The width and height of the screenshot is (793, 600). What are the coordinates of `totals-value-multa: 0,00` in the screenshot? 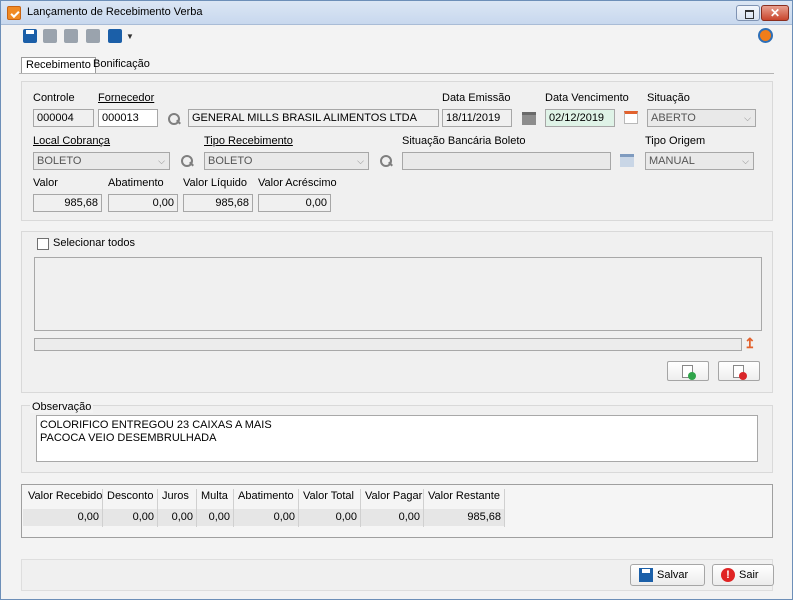 It's located at (215, 517).